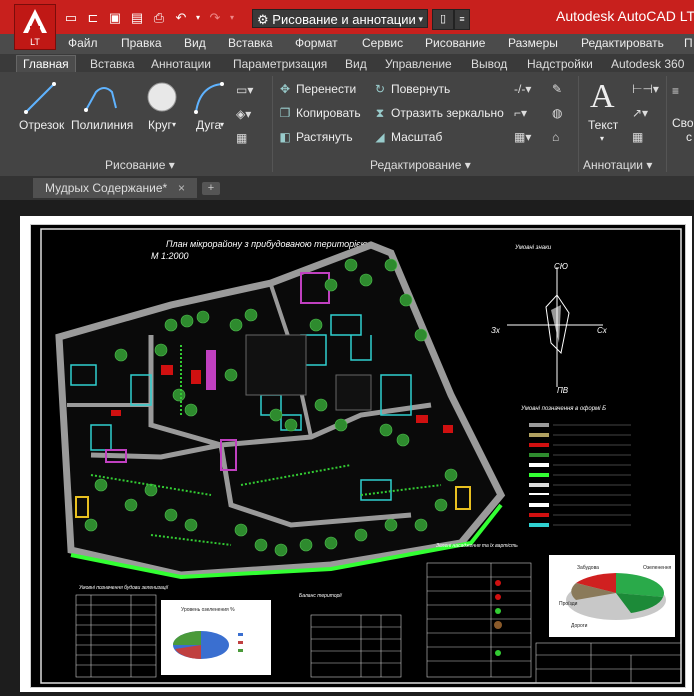 This screenshot has height=696, width=694. Describe the element at coordinates (222, 124) in the screenshot. I see `arc-dropdown-icon: ▾` at that location.